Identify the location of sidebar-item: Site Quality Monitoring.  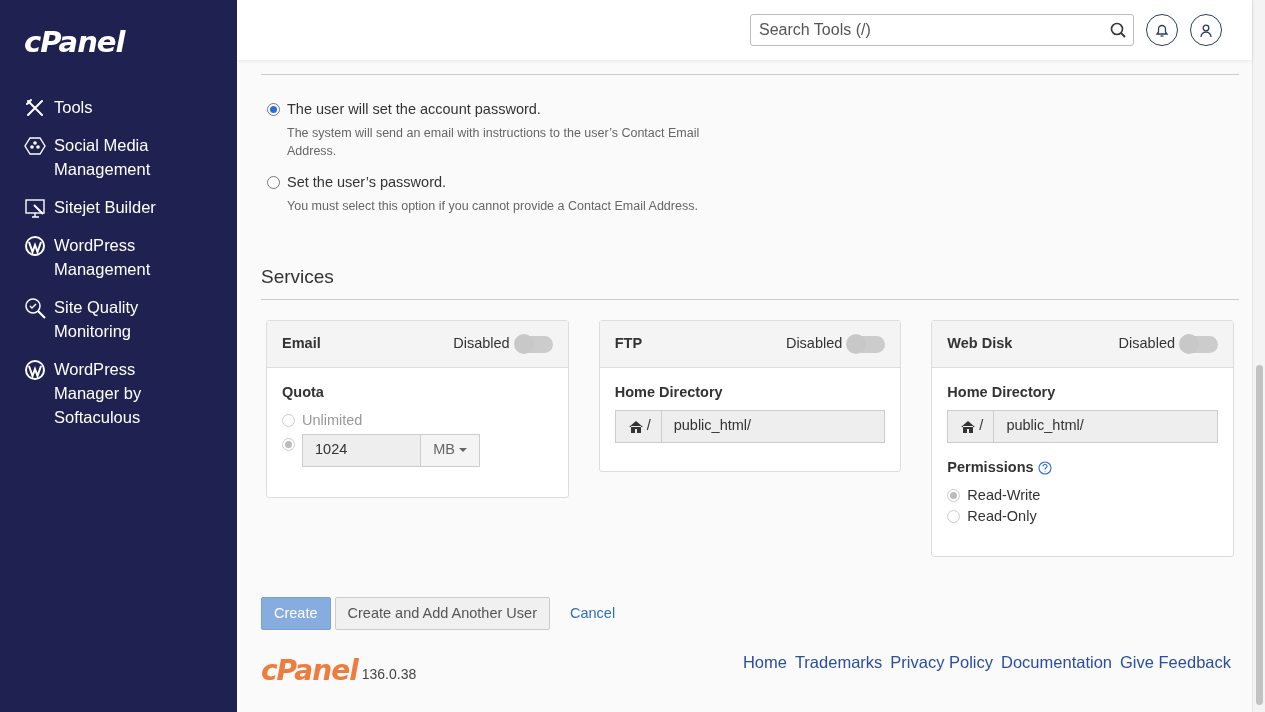
(104, 319).